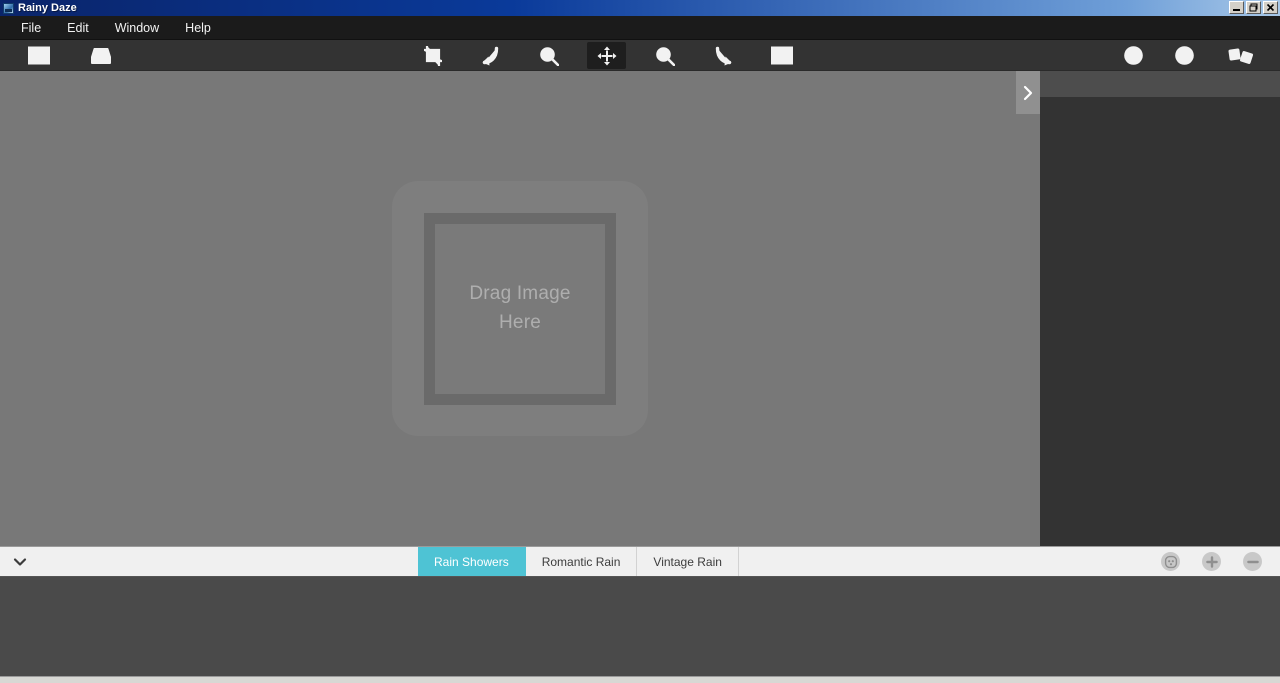 This screenshot has width=1280, height=683. Describe the element at coordinates (1170, 561) in the screenshot. I see `presets-button` at that location.